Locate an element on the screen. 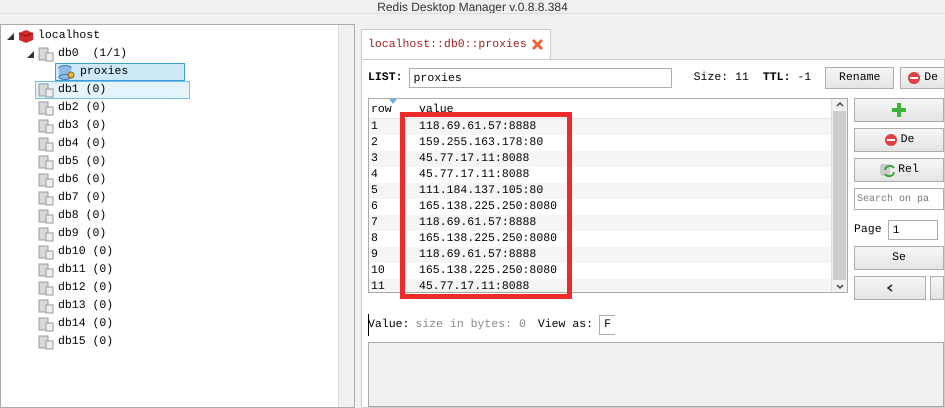  table-cell-text: 7 is located at coordinates (374, 223).